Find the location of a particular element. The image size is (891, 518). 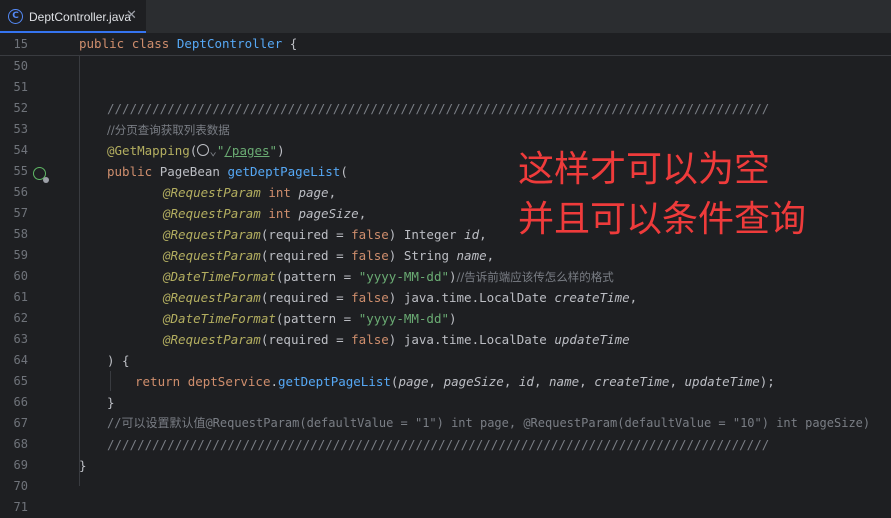

globe-icon is located at coordinates (203, 150).